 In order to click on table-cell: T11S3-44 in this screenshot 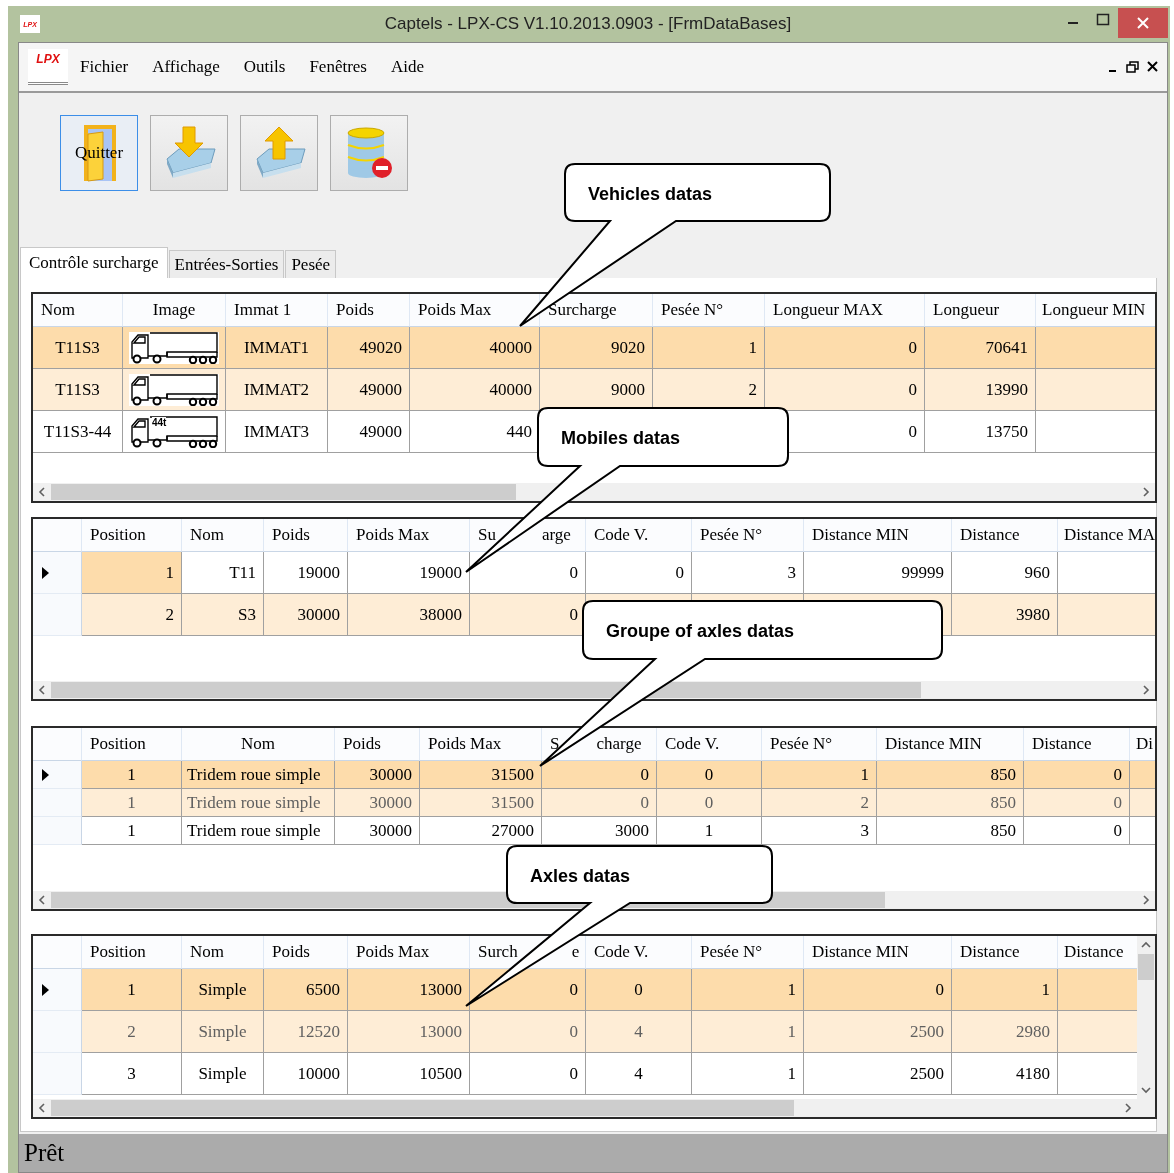, I will do `click(78, 432)`.